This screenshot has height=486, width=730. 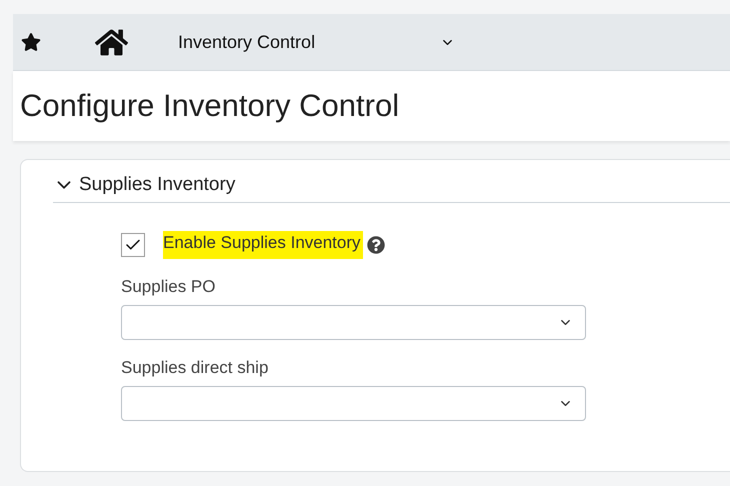 I want to click on favorite-star-icon, so click(x=31, y=42).